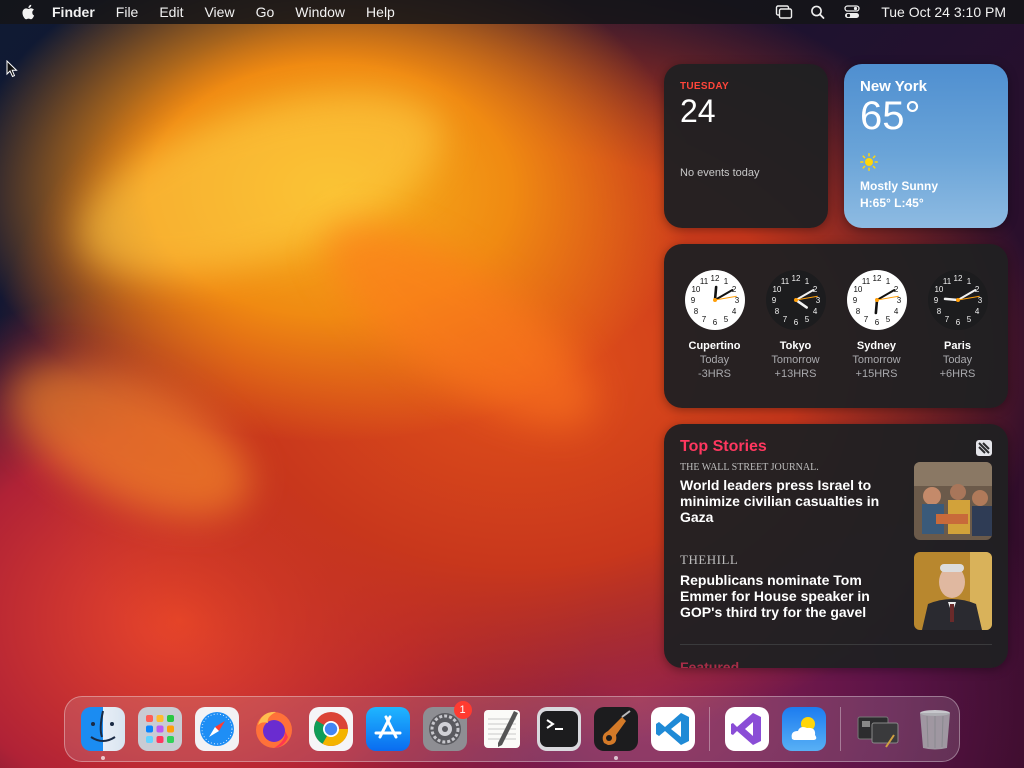 This screenshot has width=1024, height=768. What do you see at coordinates (704, 86) in the screenshot?
I see `calendar-weekday: TUESDAY` at bounding box center [704, 86].